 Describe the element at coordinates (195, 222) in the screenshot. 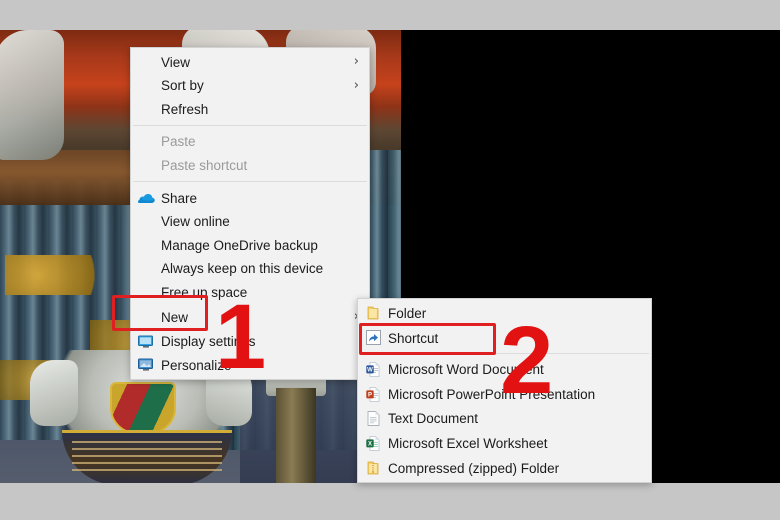

I see `menu-item-label: View online` at that location.